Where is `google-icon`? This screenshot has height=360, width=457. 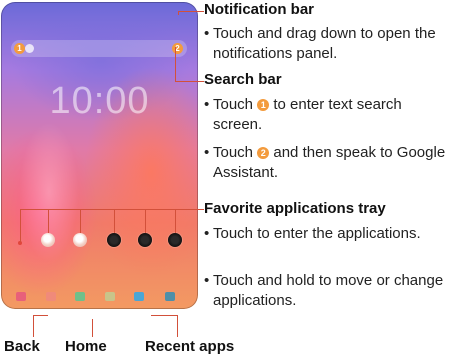 google-icon is located at coordinates (29, 48).